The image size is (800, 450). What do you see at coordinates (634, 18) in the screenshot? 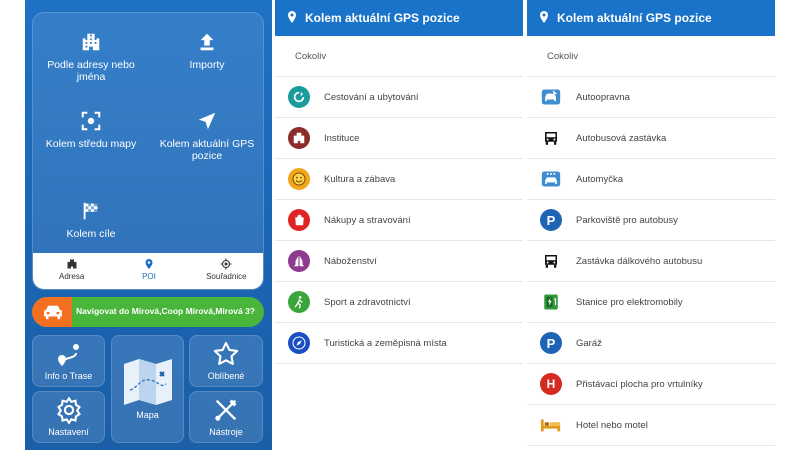
I see `panel3-title: Kolem aktuální GPS pozice` at bounding box center [634, 18].